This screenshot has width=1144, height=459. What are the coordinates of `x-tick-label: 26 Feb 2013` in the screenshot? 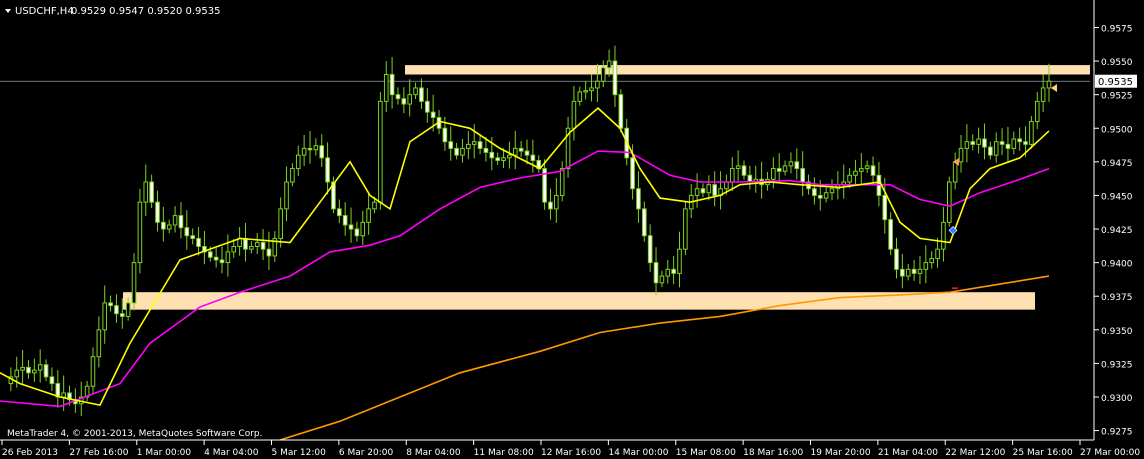 It's located at (30, 453).